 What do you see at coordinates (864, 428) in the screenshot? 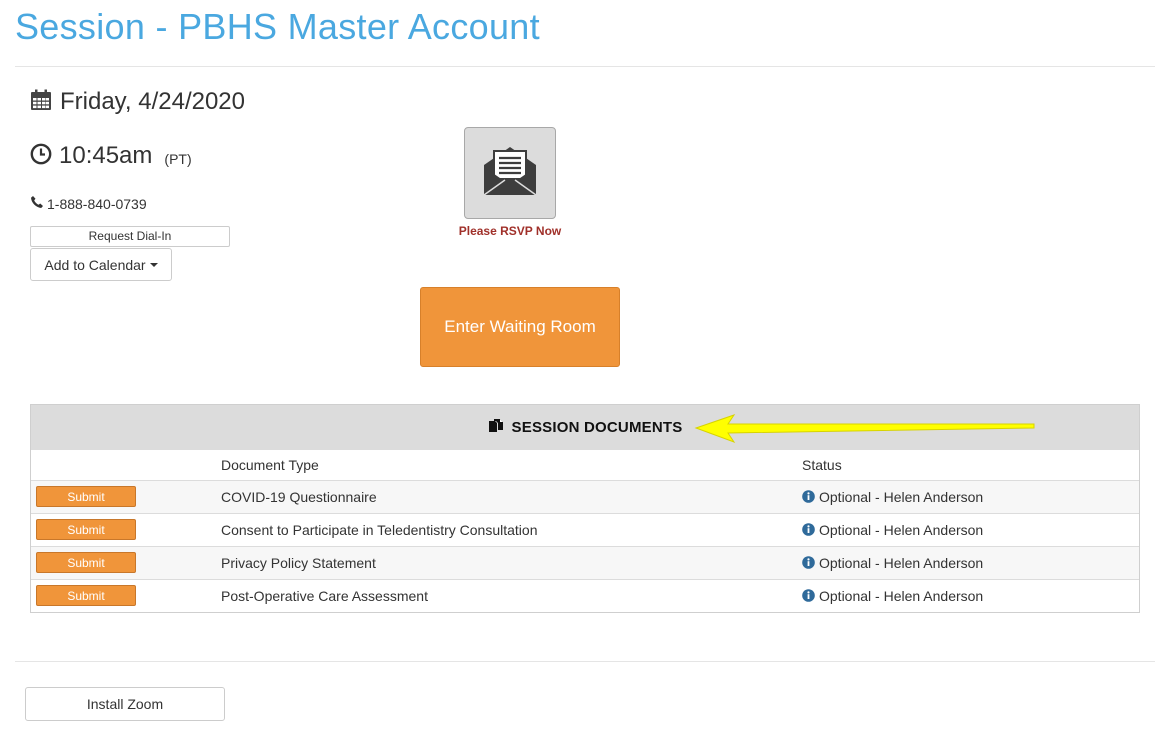
I see `arrow-icon` at bounding box center [864, 428].